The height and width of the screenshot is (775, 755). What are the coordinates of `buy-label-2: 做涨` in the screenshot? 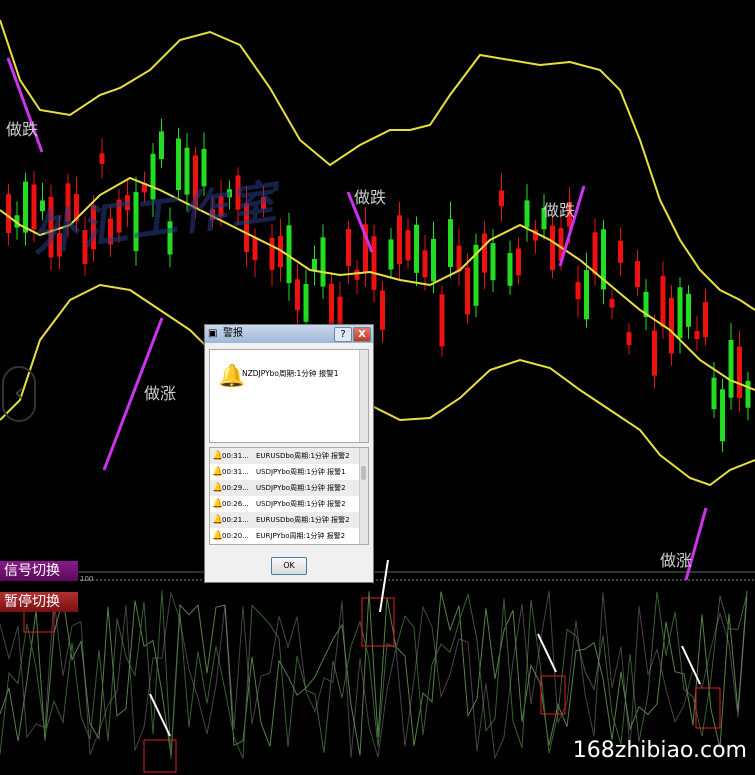 It's located at (676, 560).